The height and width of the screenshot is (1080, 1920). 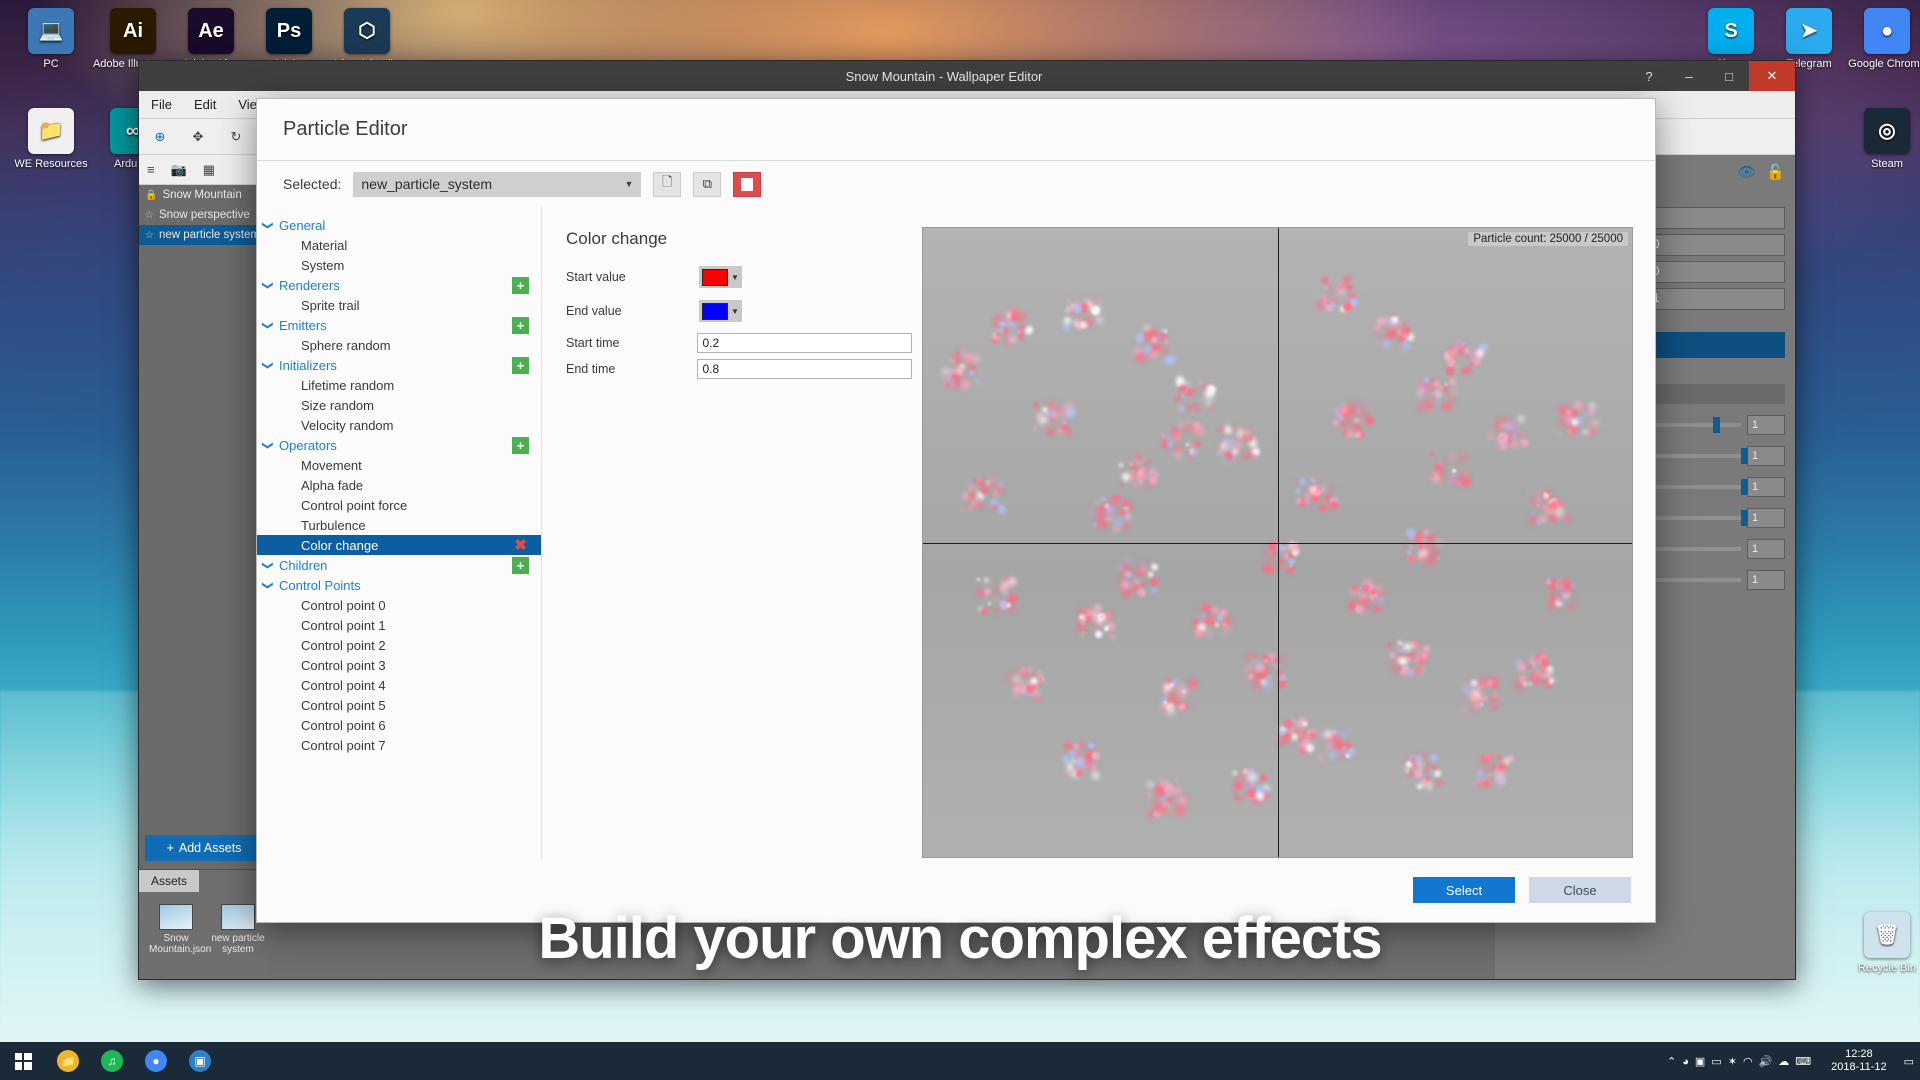 What do you see at coordinates (204, 848) in the screenshot?
I see `add-assets-button: + Add Assets` at bounding box center [204, 848].